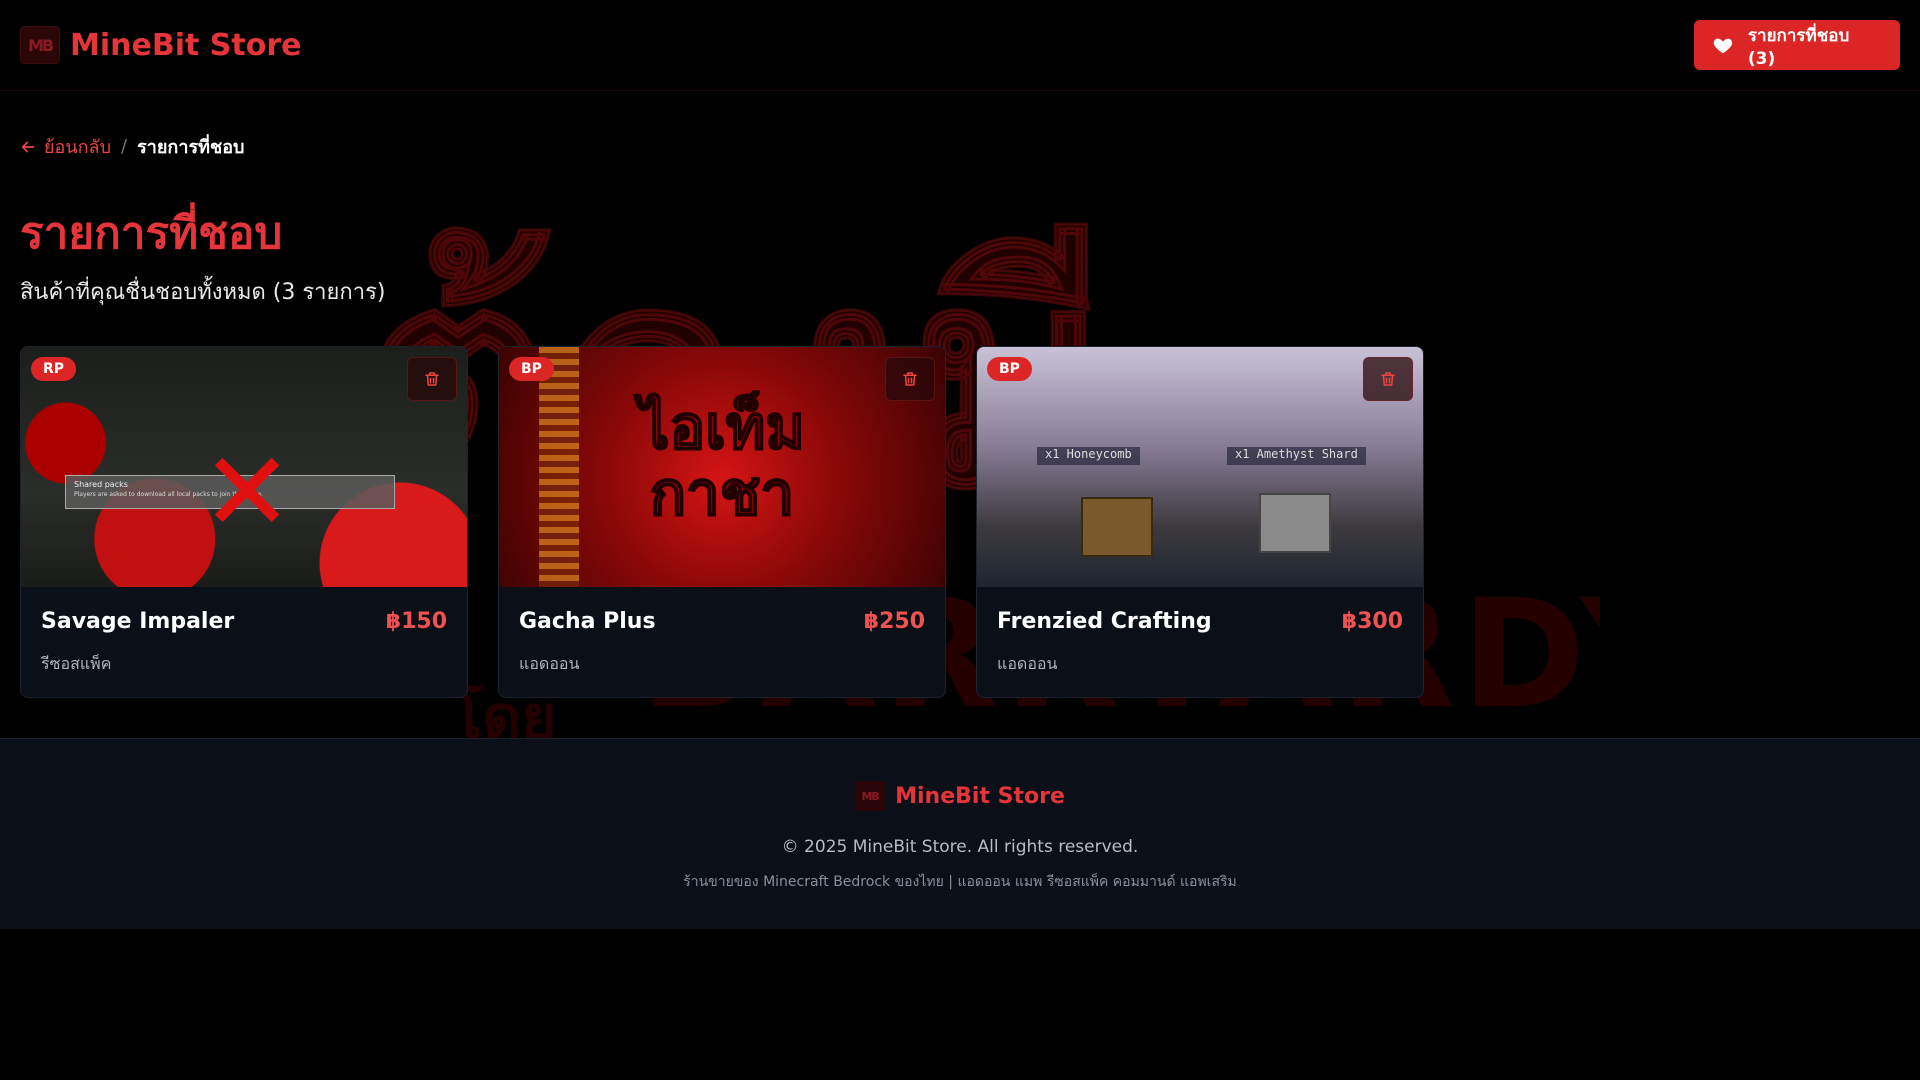 This screenshot has width=1920, height=1080. What do you see at coordinates (1200, 642) in the screenshot?
I see `card-body: Frenzied Crafting ฿300 แอดออน` at bounding box center [1200, 642].